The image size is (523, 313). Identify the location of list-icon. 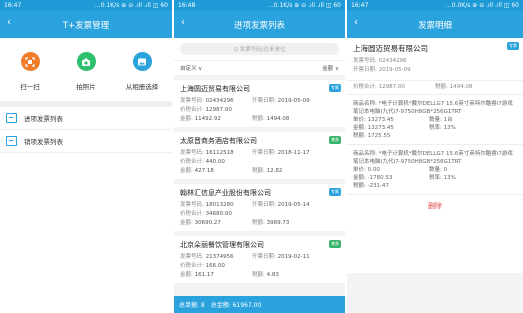
(11, 118).